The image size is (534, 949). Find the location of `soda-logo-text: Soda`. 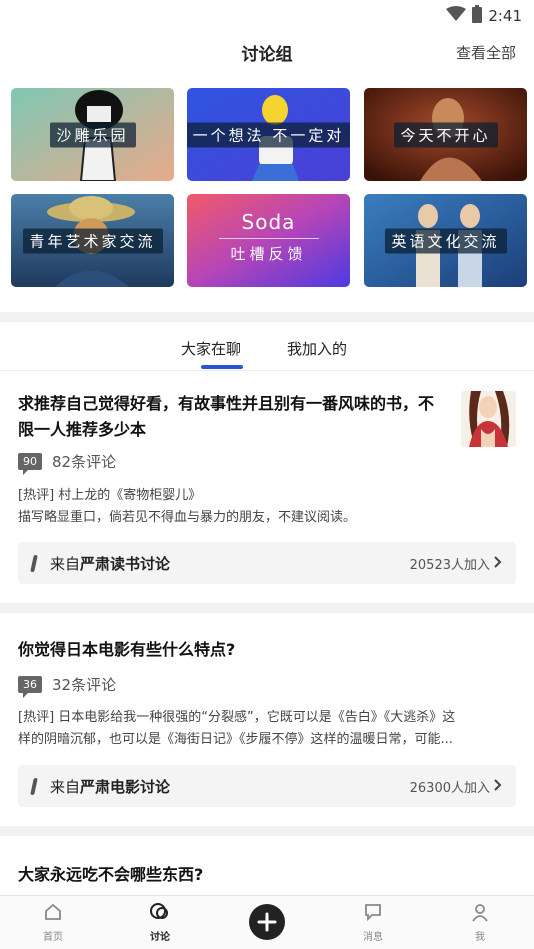

soda-logo-text: Soda is located at coordinates (268, 222).